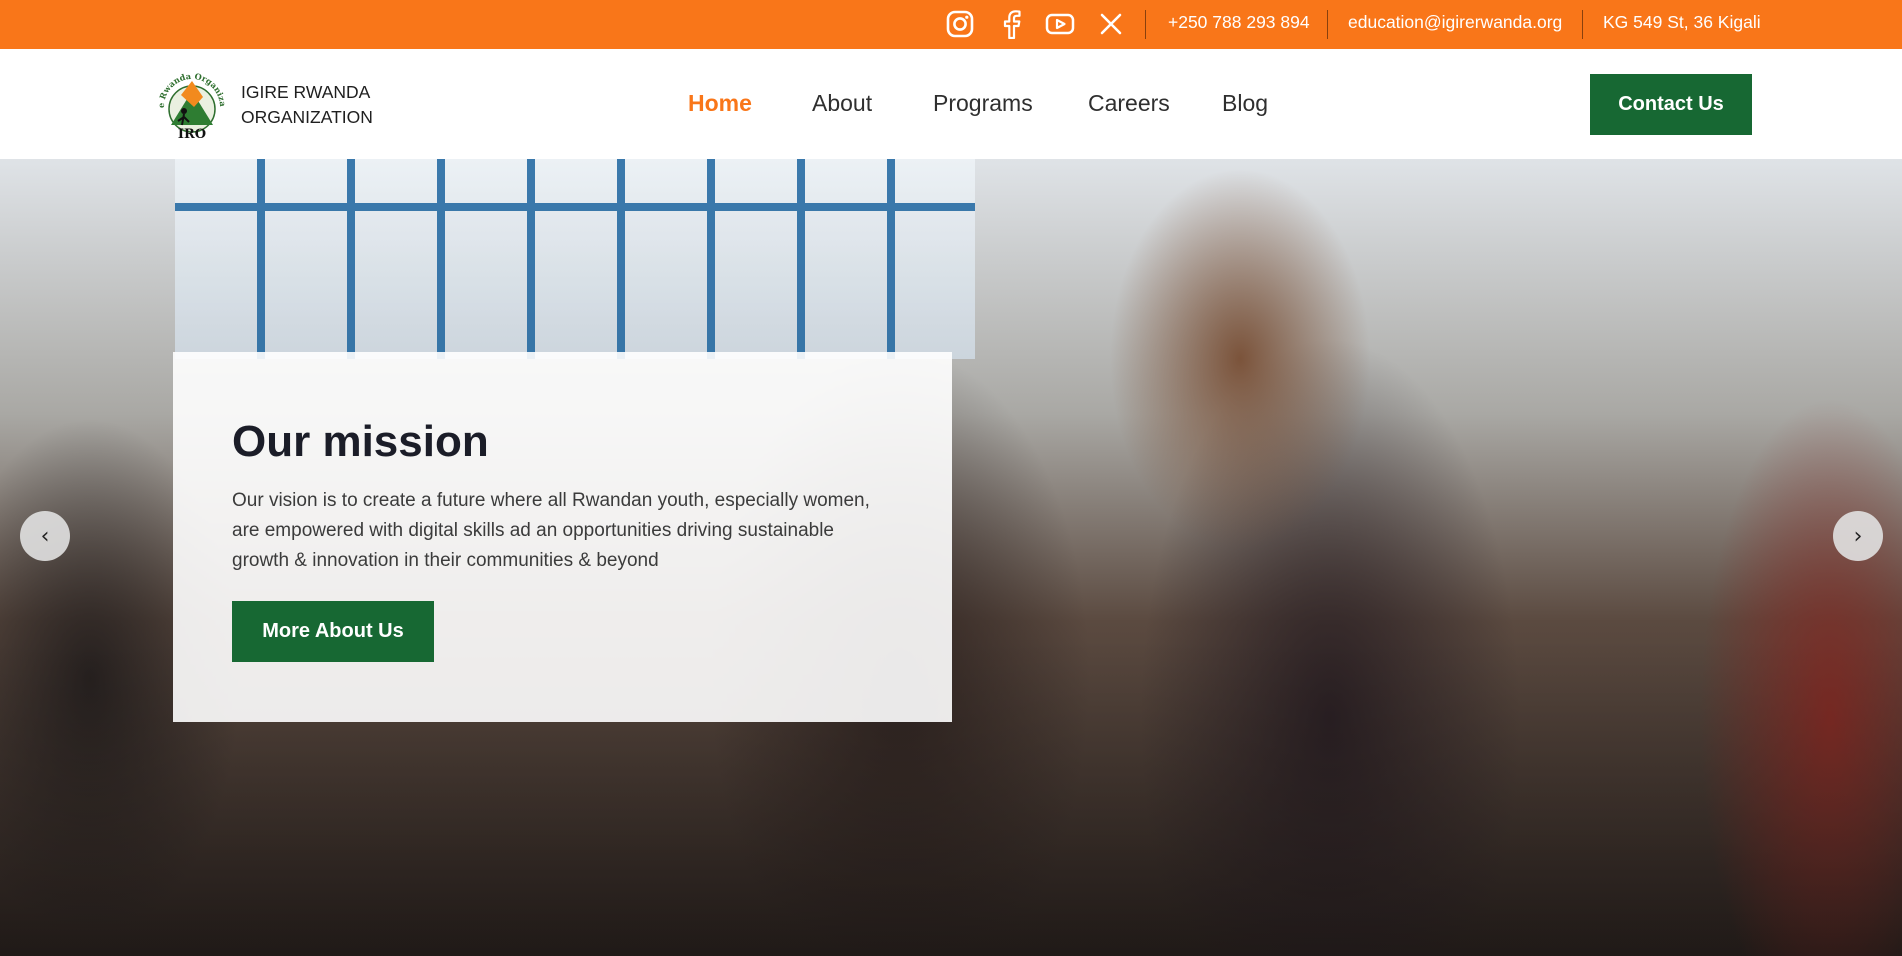 Image resolution: width=1902 pixels, height=956 pixels. I want to click on instagram-icon, so click(960, 24).